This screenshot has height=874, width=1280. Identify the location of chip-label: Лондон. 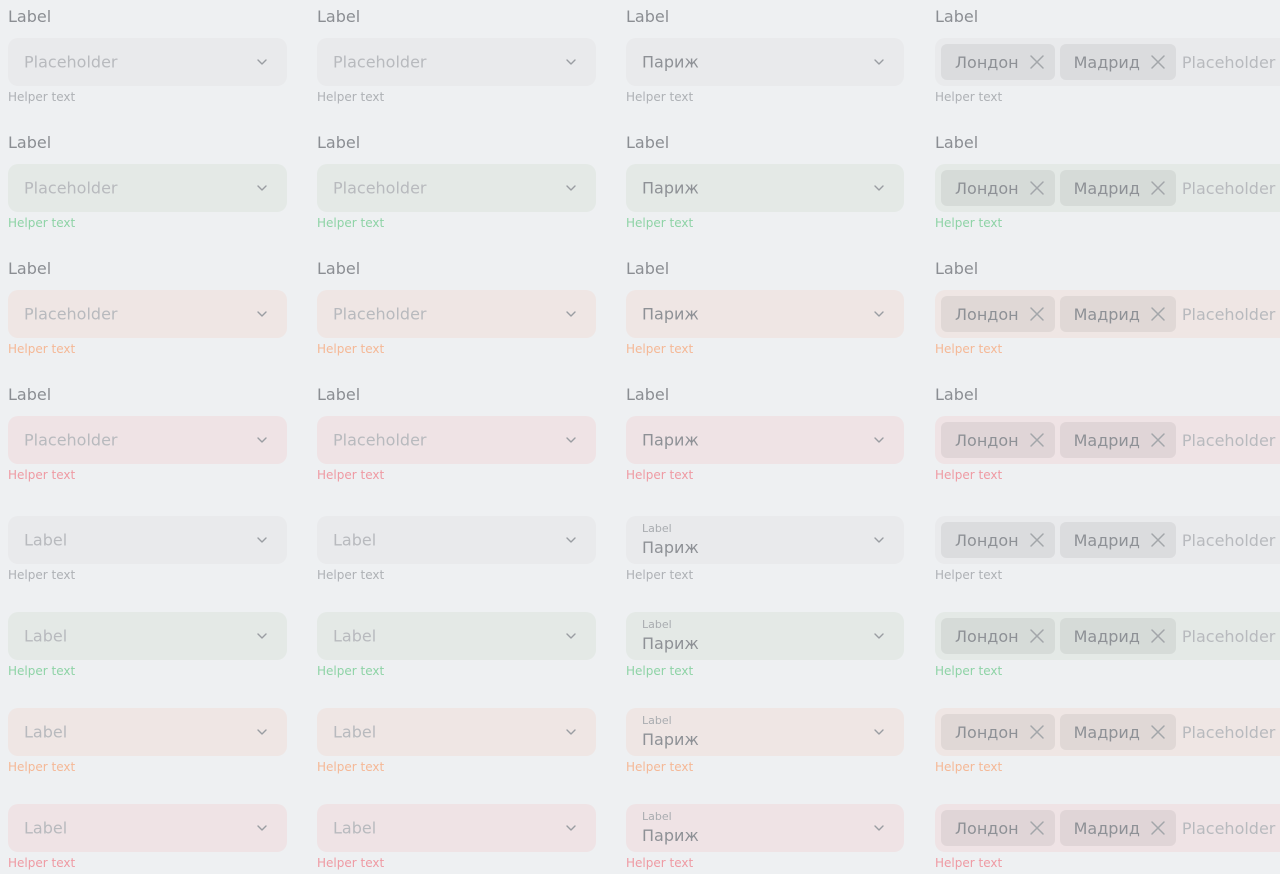
(987, 440).